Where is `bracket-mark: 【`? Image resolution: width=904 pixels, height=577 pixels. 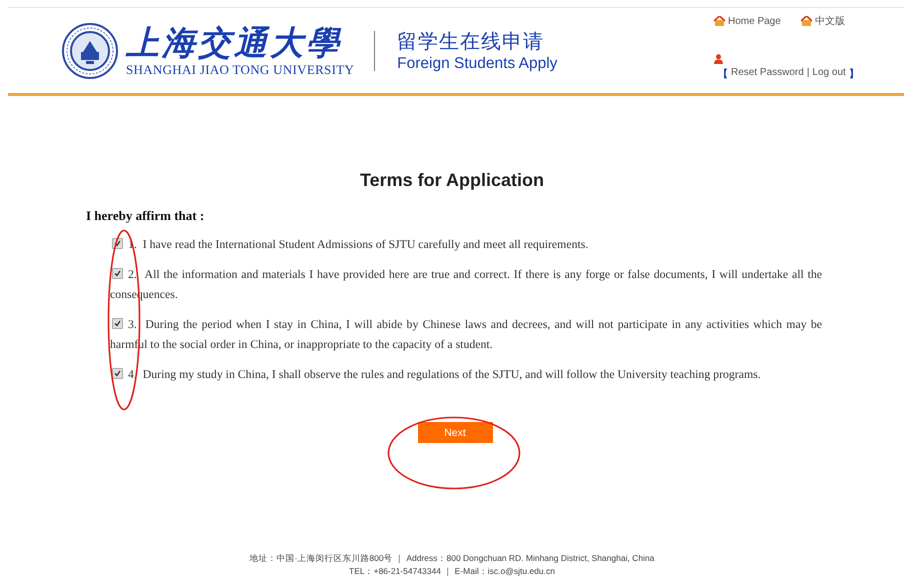
bracket-mark: 【 is located at coordinates (723, 74).